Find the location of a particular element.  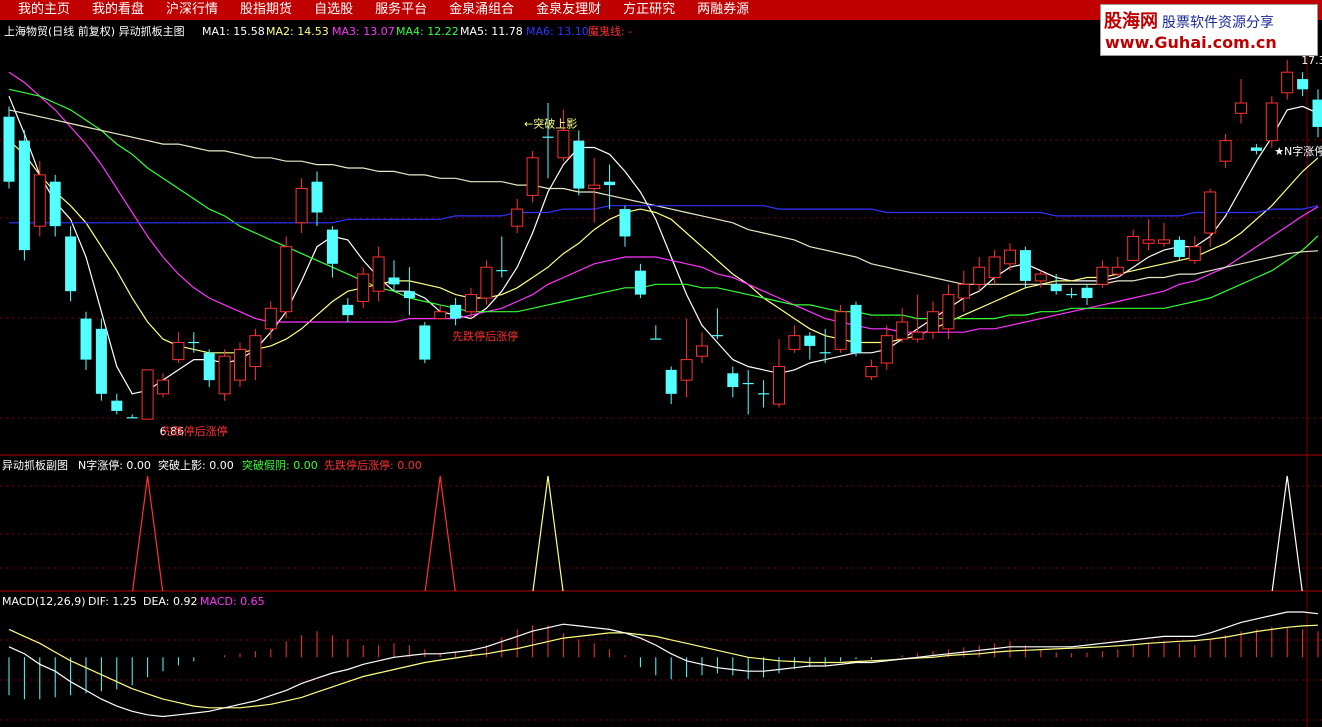

menu-item-0: 我的主页 is located at coordinates (35, 10).